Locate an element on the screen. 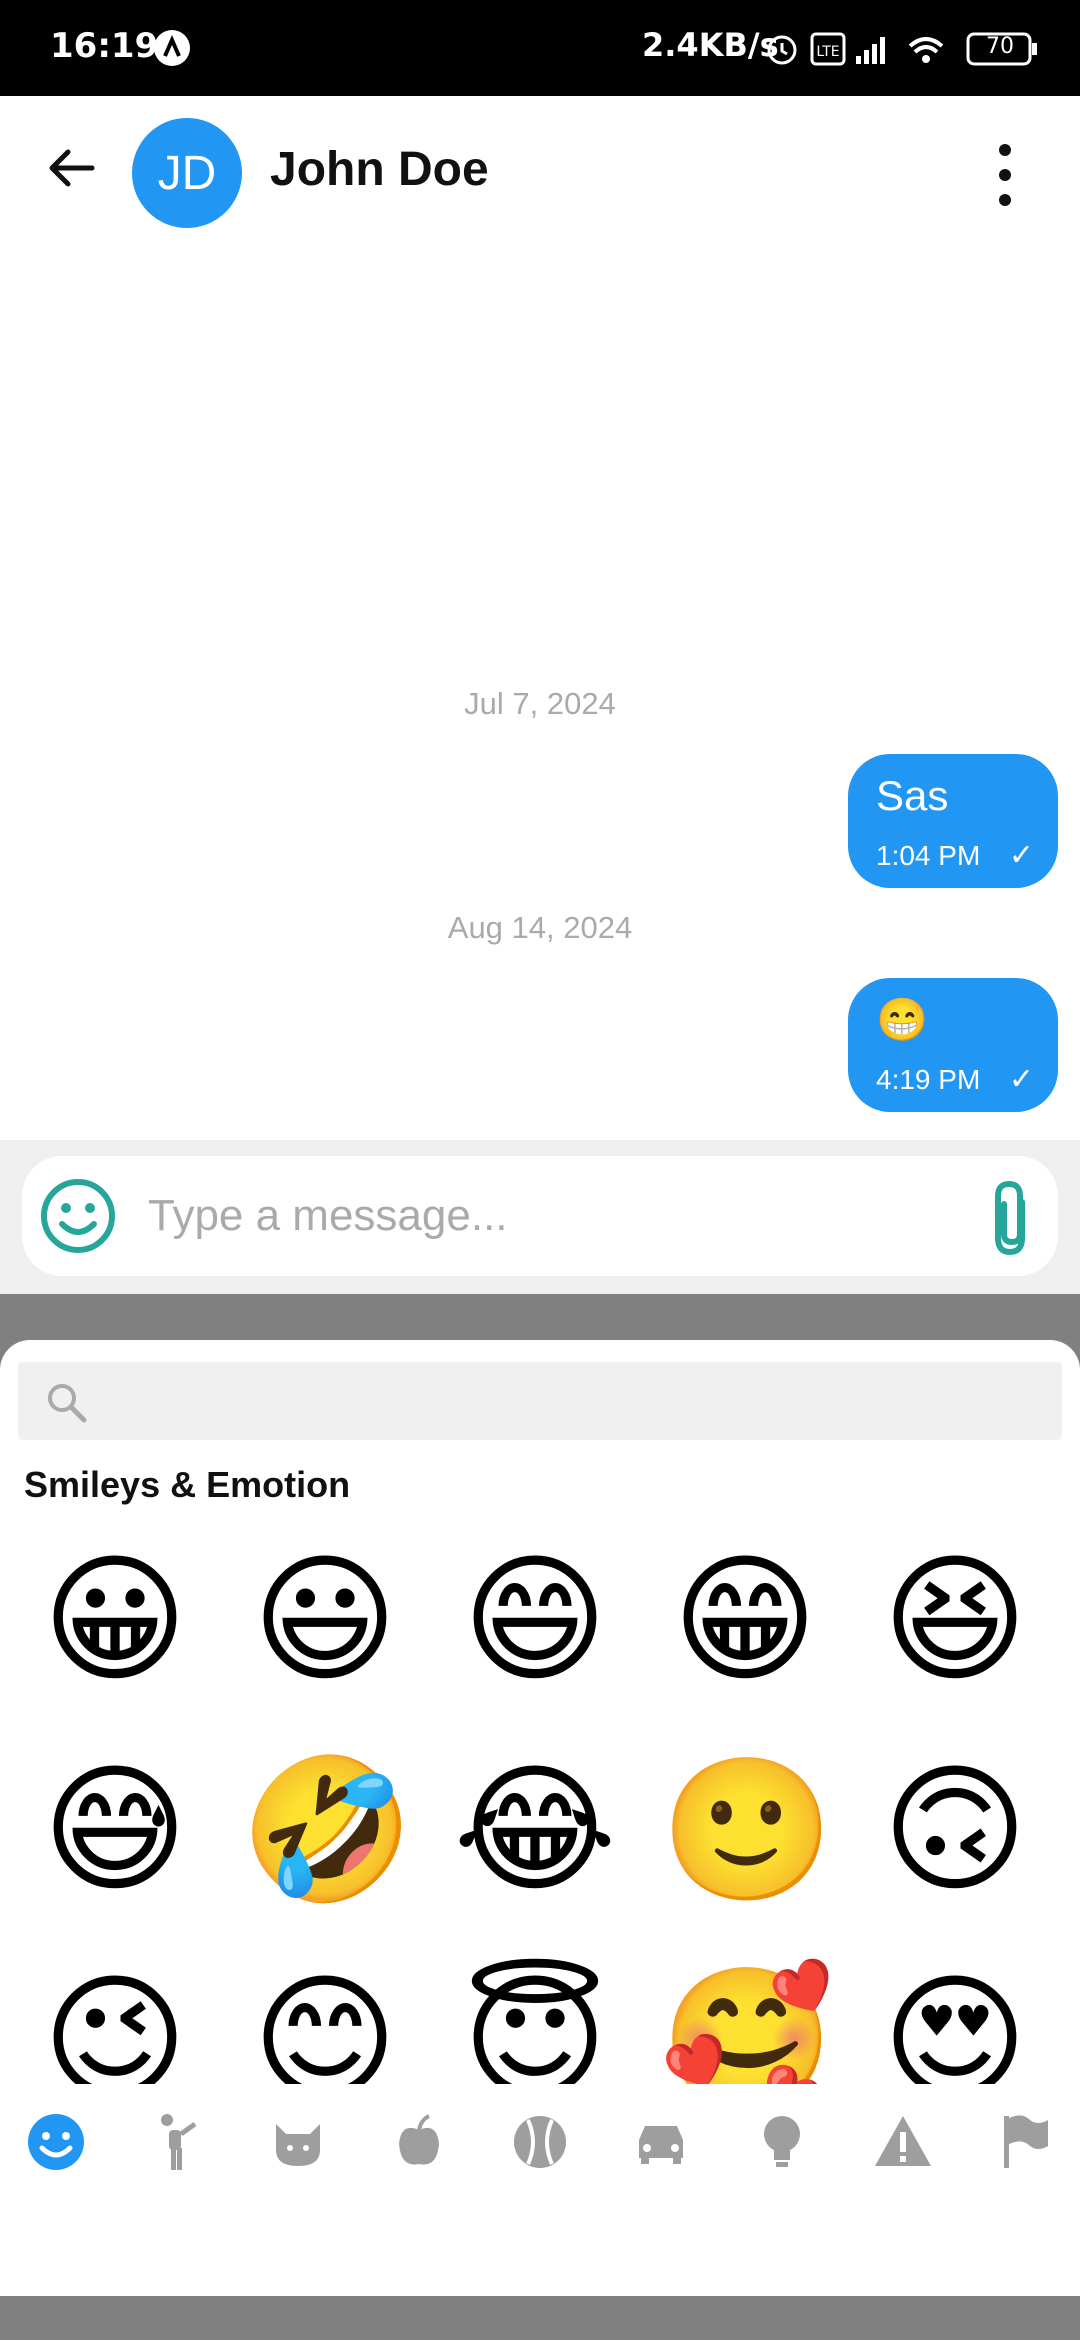 This screenshot has width=1080, height=2340. date-separator: Aug 14, 2024 is located at coordinates (540, 927).